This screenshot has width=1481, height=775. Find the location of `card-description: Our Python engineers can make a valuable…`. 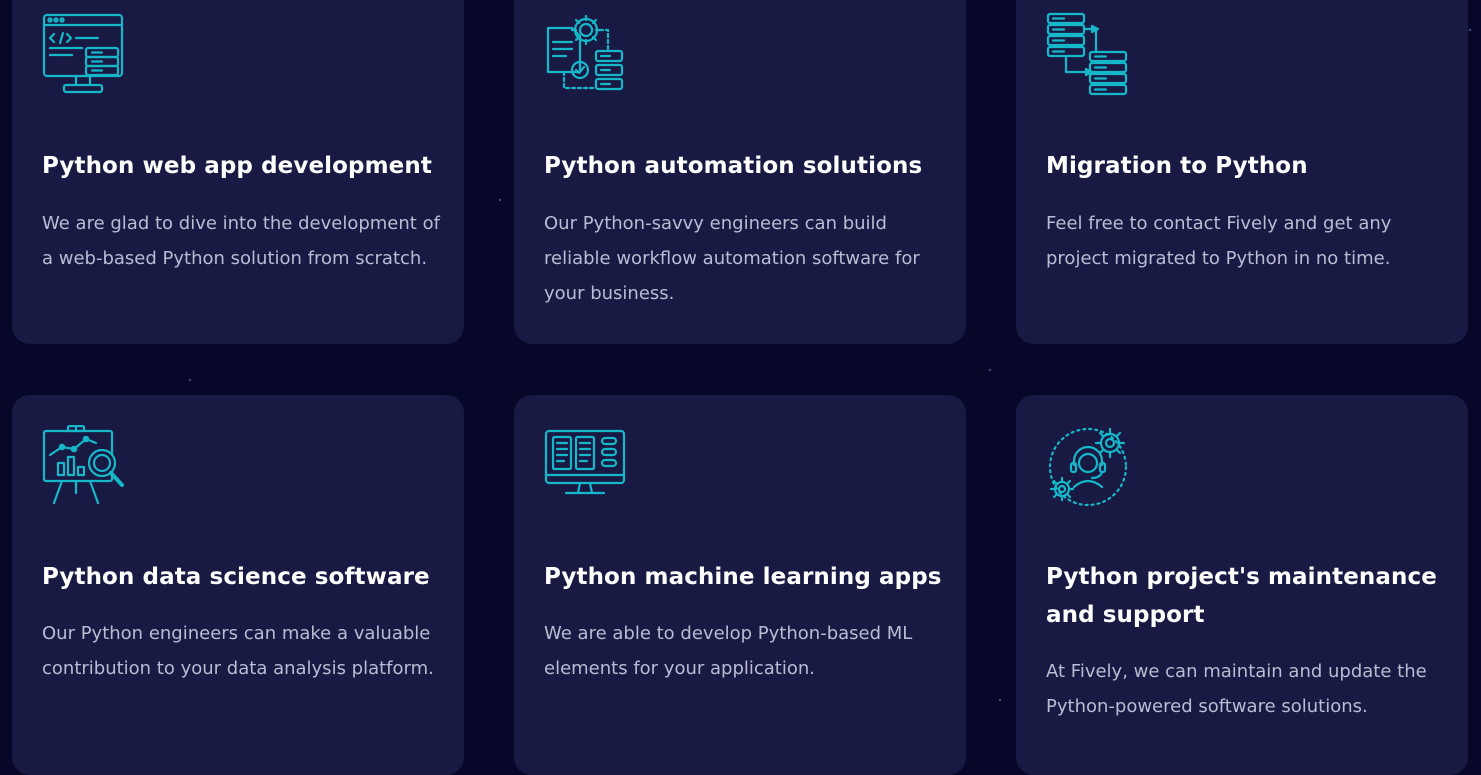

card-description: Our Python engineers can make a valuable… is located at coordinates (238, 651).